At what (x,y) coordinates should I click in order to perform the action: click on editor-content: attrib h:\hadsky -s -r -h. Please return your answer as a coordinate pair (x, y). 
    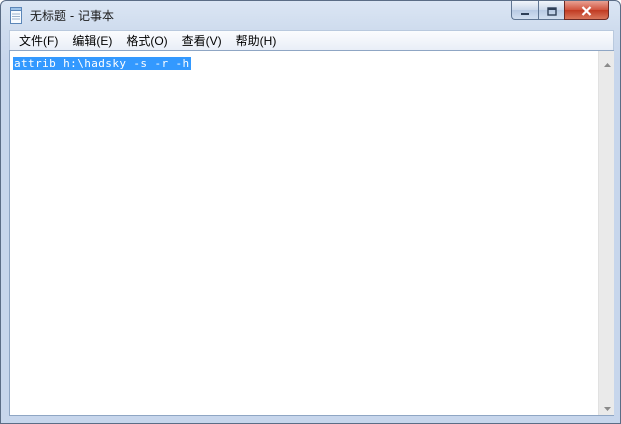
    Looking at the image, I should click on (102, 63).